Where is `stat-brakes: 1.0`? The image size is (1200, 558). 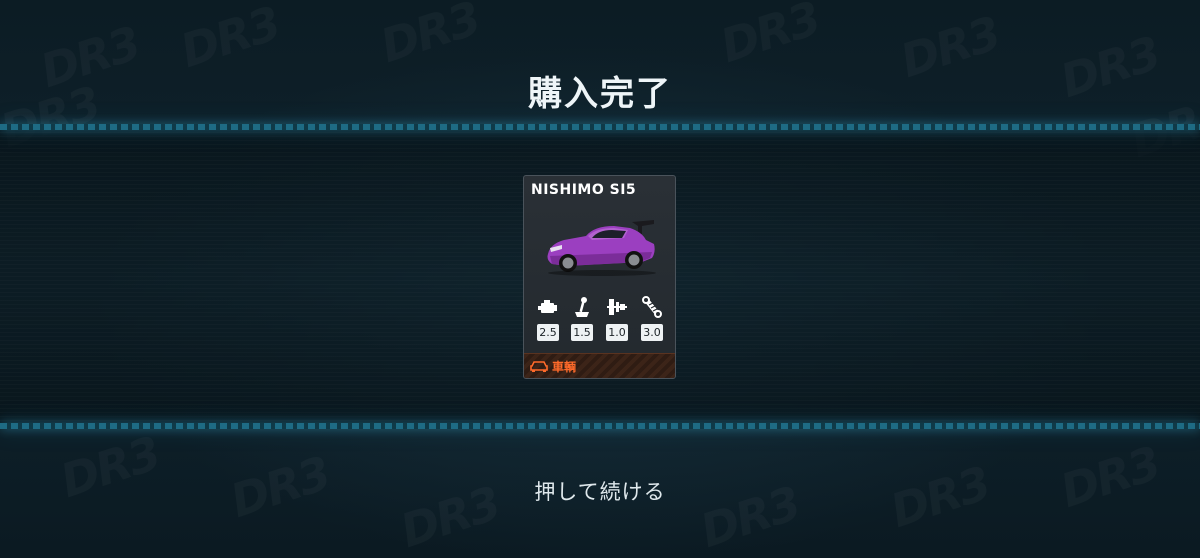 stat-brakes: 1.0 is located at coordinates (617, 318).